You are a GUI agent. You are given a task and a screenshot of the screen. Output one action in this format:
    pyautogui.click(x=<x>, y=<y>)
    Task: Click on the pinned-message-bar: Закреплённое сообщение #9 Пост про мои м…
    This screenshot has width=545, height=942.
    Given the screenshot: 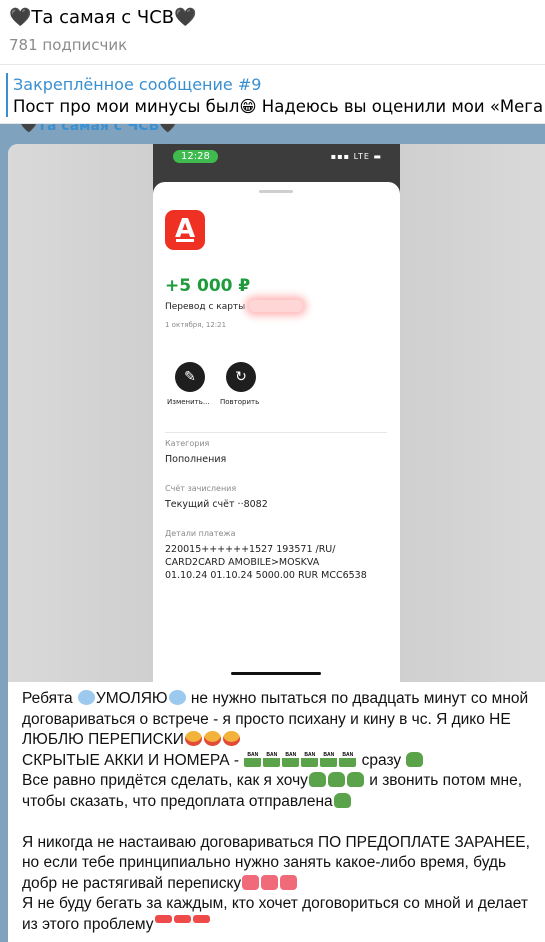 What is the action you would take?
    pyautogui.click(x=272, y=94)
    